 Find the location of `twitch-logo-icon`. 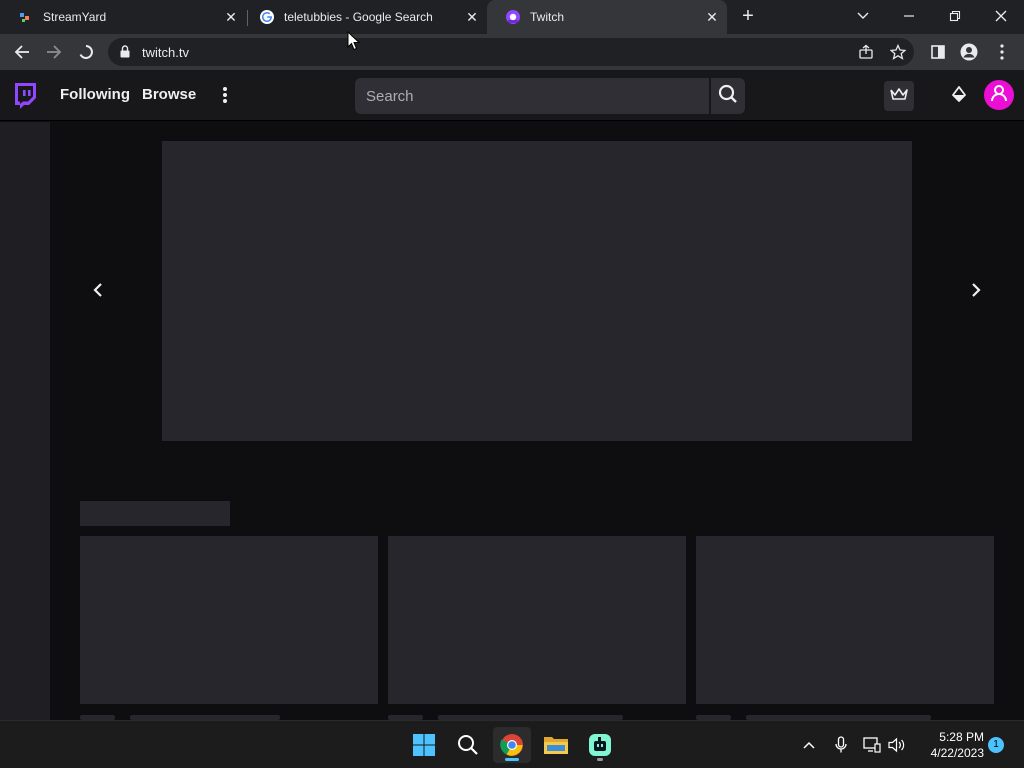

twitch-logo-icon is located at coordinates (25, 96).